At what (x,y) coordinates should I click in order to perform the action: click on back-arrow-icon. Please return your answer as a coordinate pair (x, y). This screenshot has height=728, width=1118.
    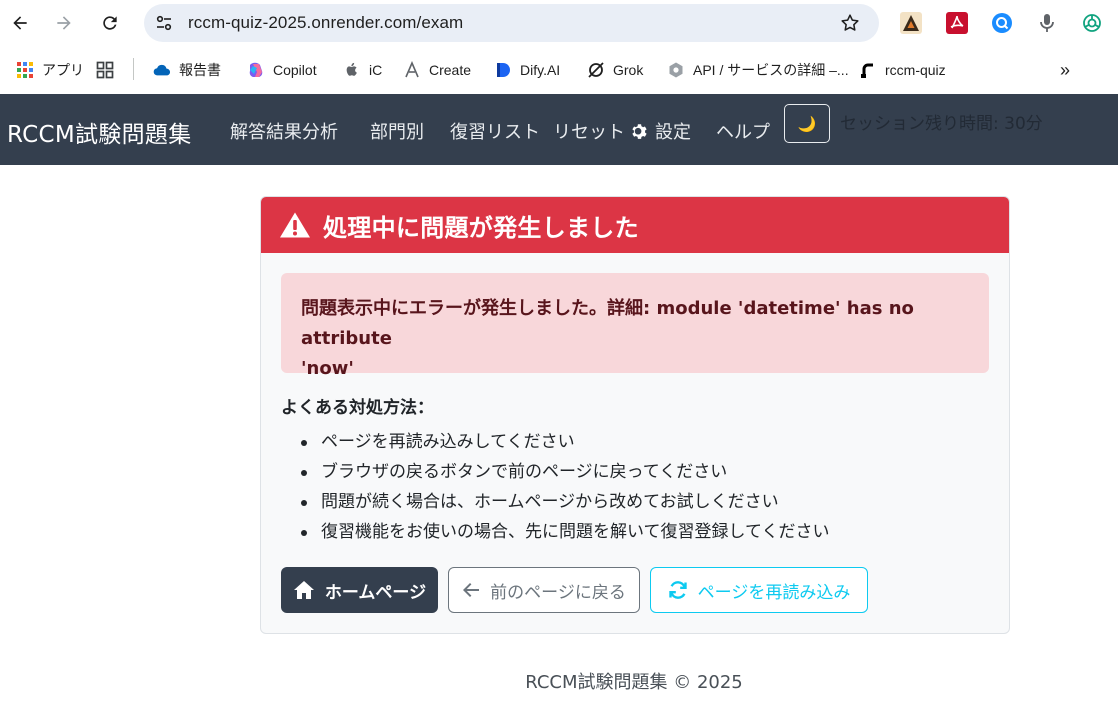
    Looking at the image, I should click on (20, 23).